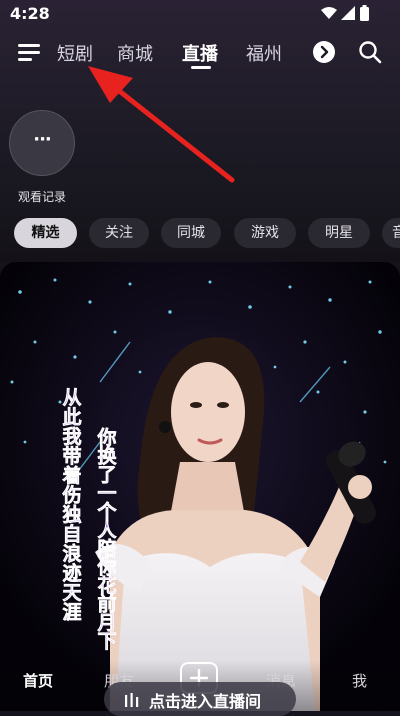 The width and height of the screenshot is (400, 716). Describe the element at coordinates (119, 233) in the screenshot. I see `chip-following: 关注` at that location.